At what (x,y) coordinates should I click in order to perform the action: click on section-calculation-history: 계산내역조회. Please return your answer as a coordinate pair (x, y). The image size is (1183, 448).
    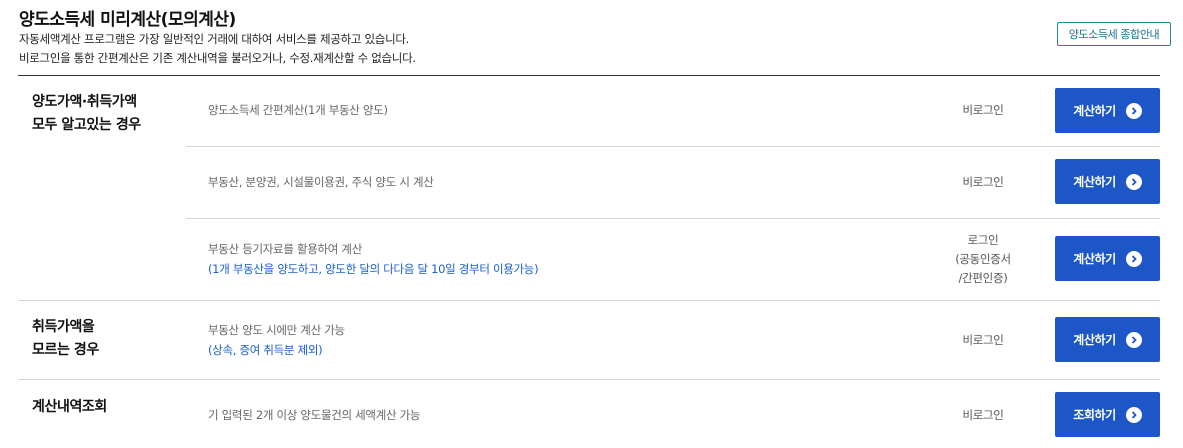
    Looking at the image, I should click on (69, 407).